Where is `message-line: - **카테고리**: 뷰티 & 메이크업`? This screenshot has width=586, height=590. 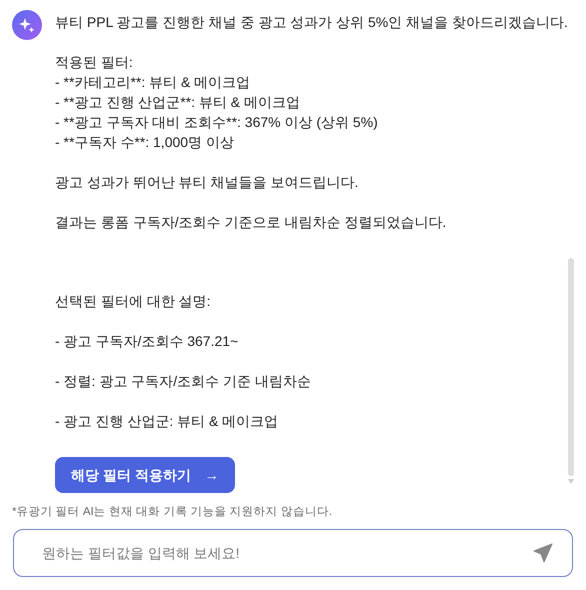 message-line: - **카테고리**: 뷰티 & 메이크업 is located at coordinates (153, 82).